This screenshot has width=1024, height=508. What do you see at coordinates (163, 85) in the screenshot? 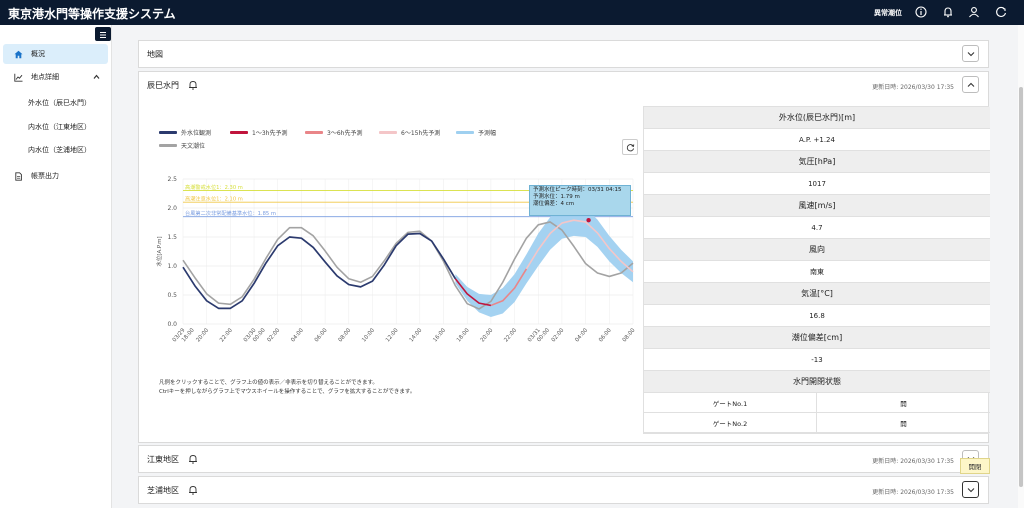
I see `panel-title: 辰巳水門` at bounding box center [163, 85].